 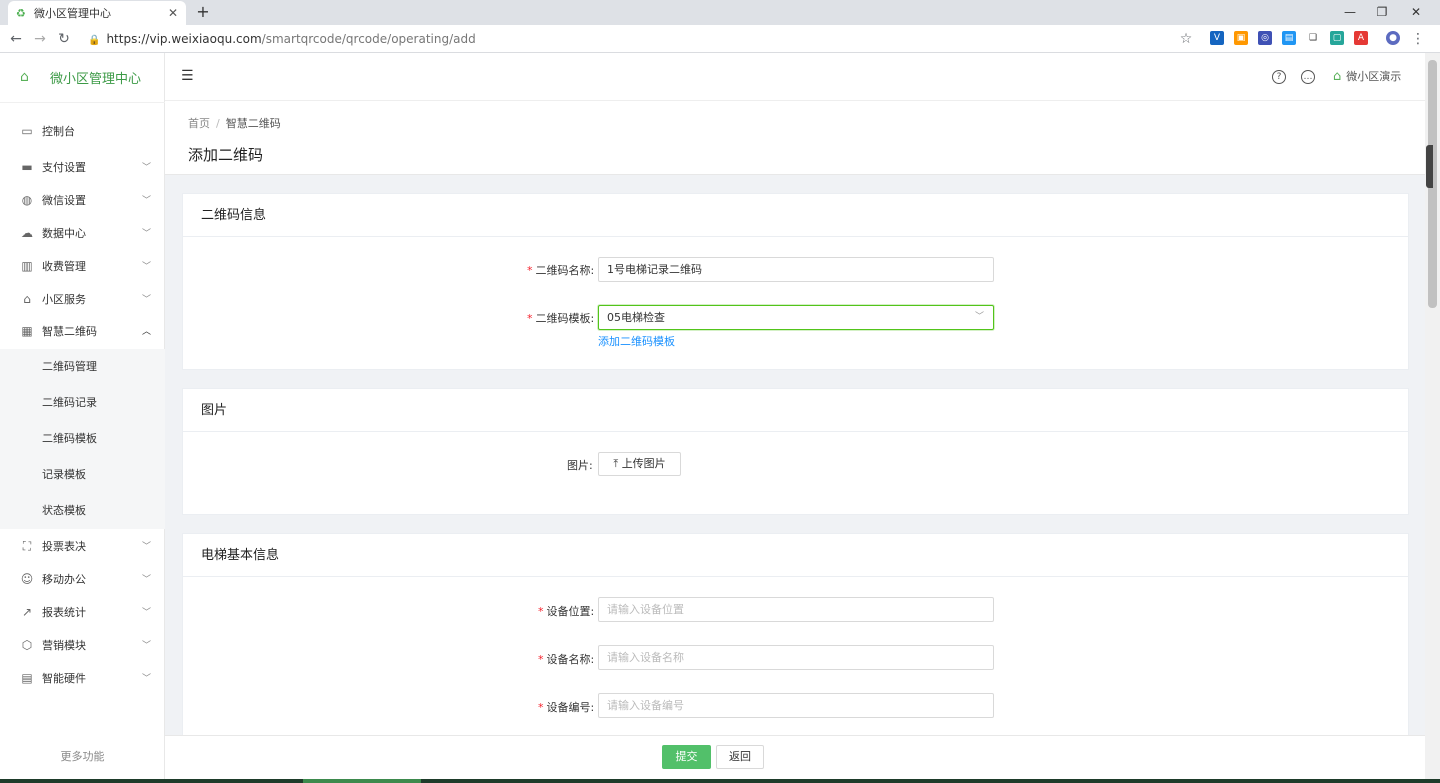 What do you see at coordinates (1186, 39) in the screenshot?
I see `bookmark-star-icon: ☆` at bounding box center [1186, 39].